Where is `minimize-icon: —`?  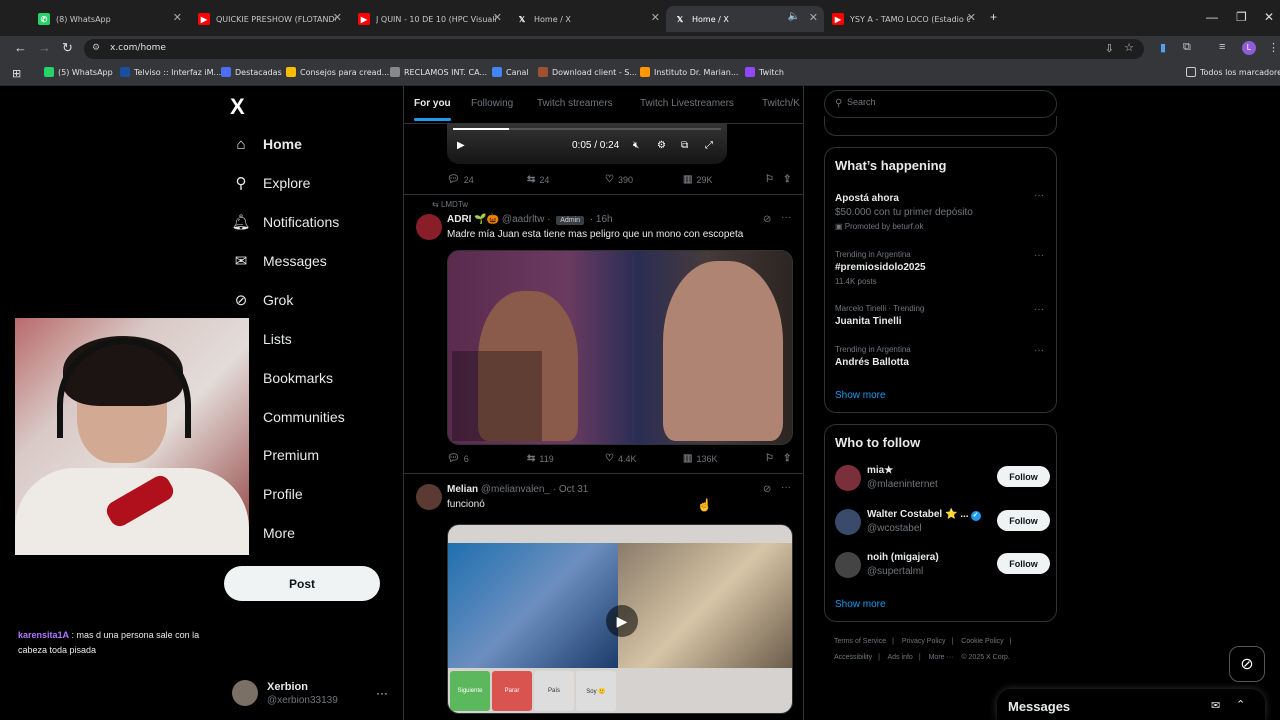
minimize-icon: — is located at coordinates (1212, 17).